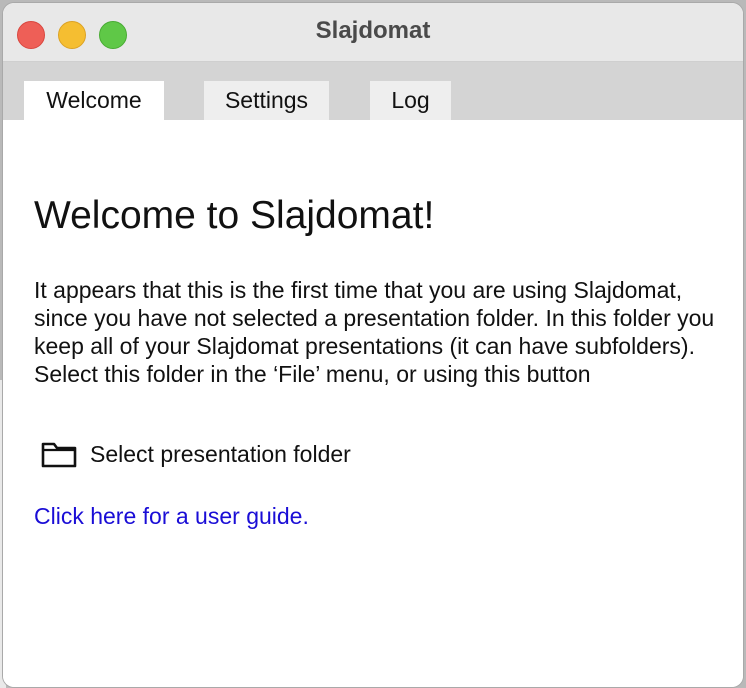 The height and width of the screenshot is (688, 746). I want to click on tab-bar: Welcome Settings Log, so click(373, 91).